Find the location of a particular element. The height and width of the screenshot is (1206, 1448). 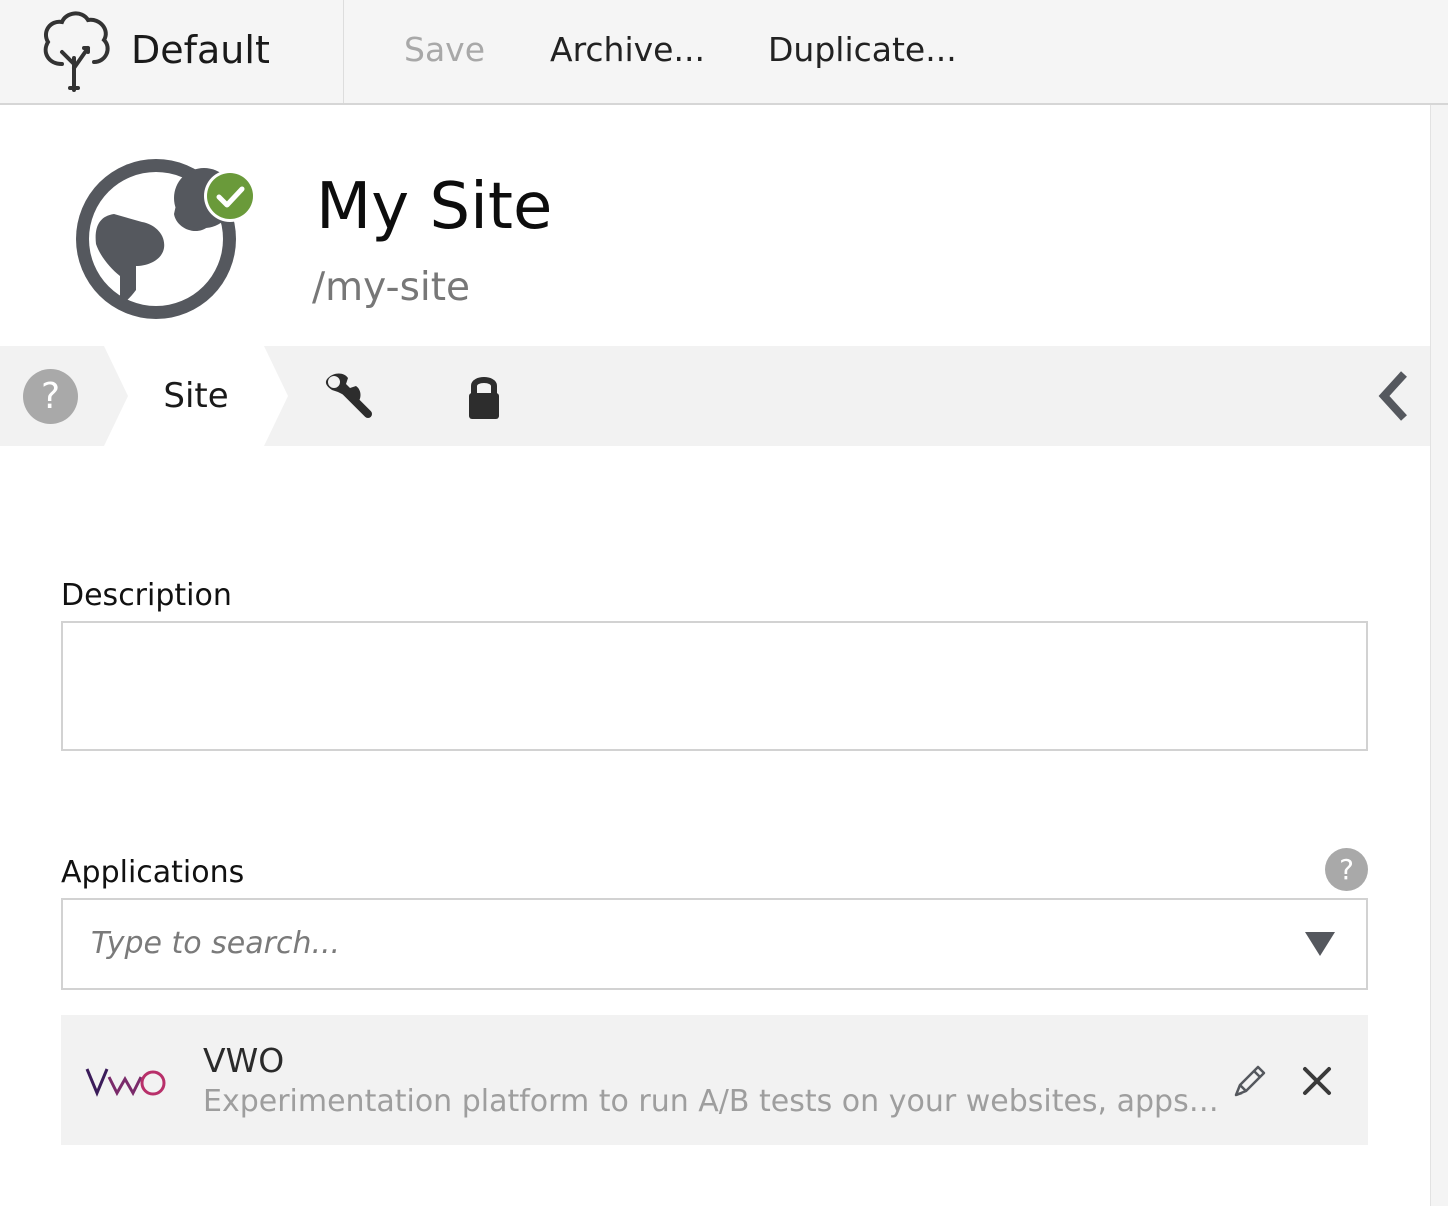

brand-name: Default is located at coordinates (200, 50).